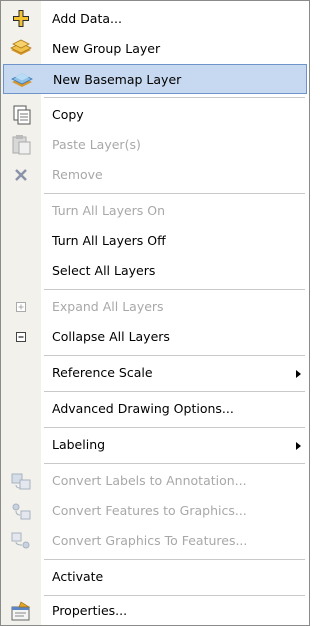 Image resolution: width=320 pixels, height=626 pixels. I want to click on menu-item-labeling: Labeling, so click(155, 445).